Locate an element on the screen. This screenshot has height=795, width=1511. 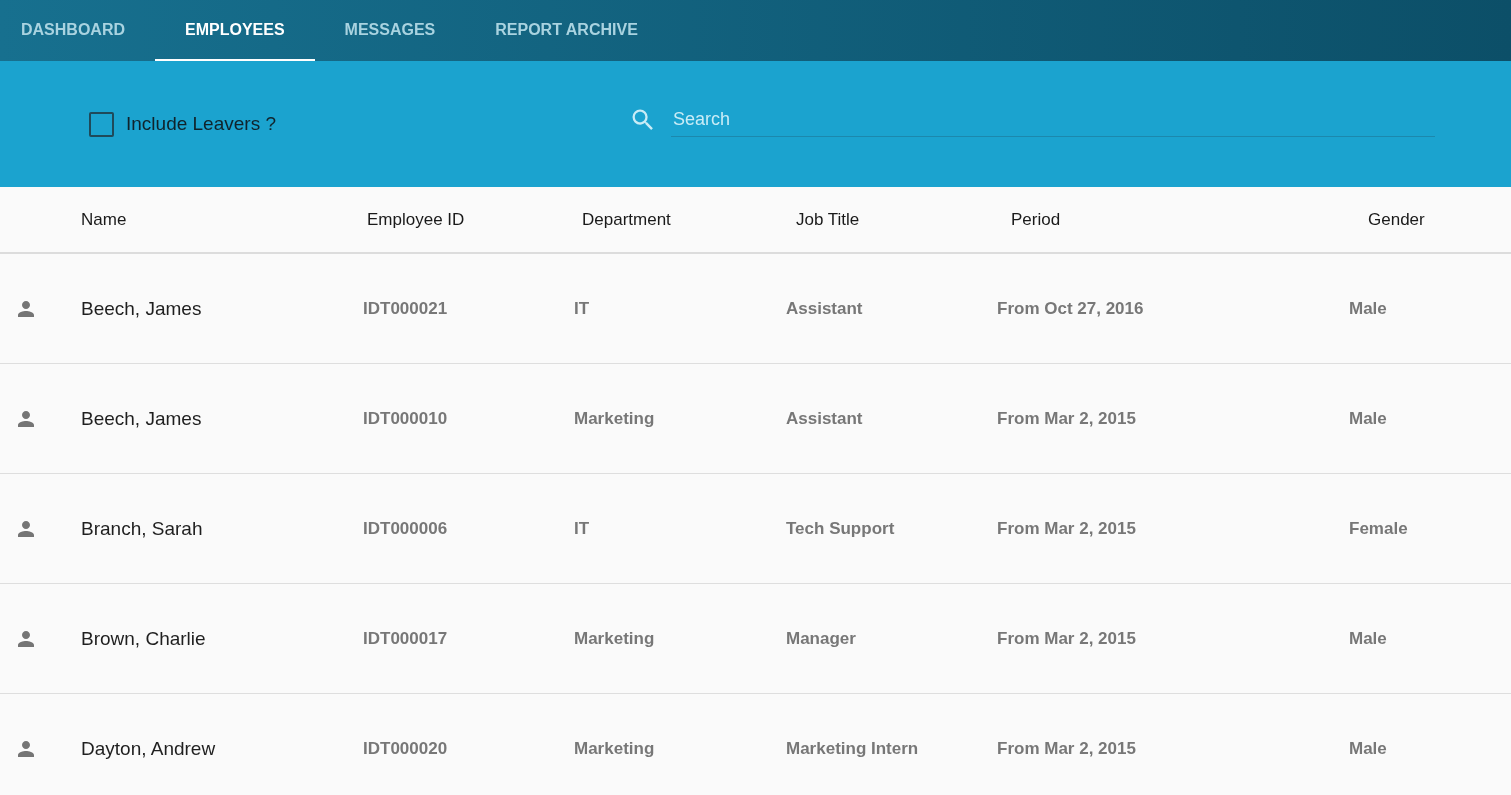
table-row: Dayton, Andrew IDT000020 Marketing Marketing Intern From Mar 2, 2015 Male is located at coordinates (755, 744).